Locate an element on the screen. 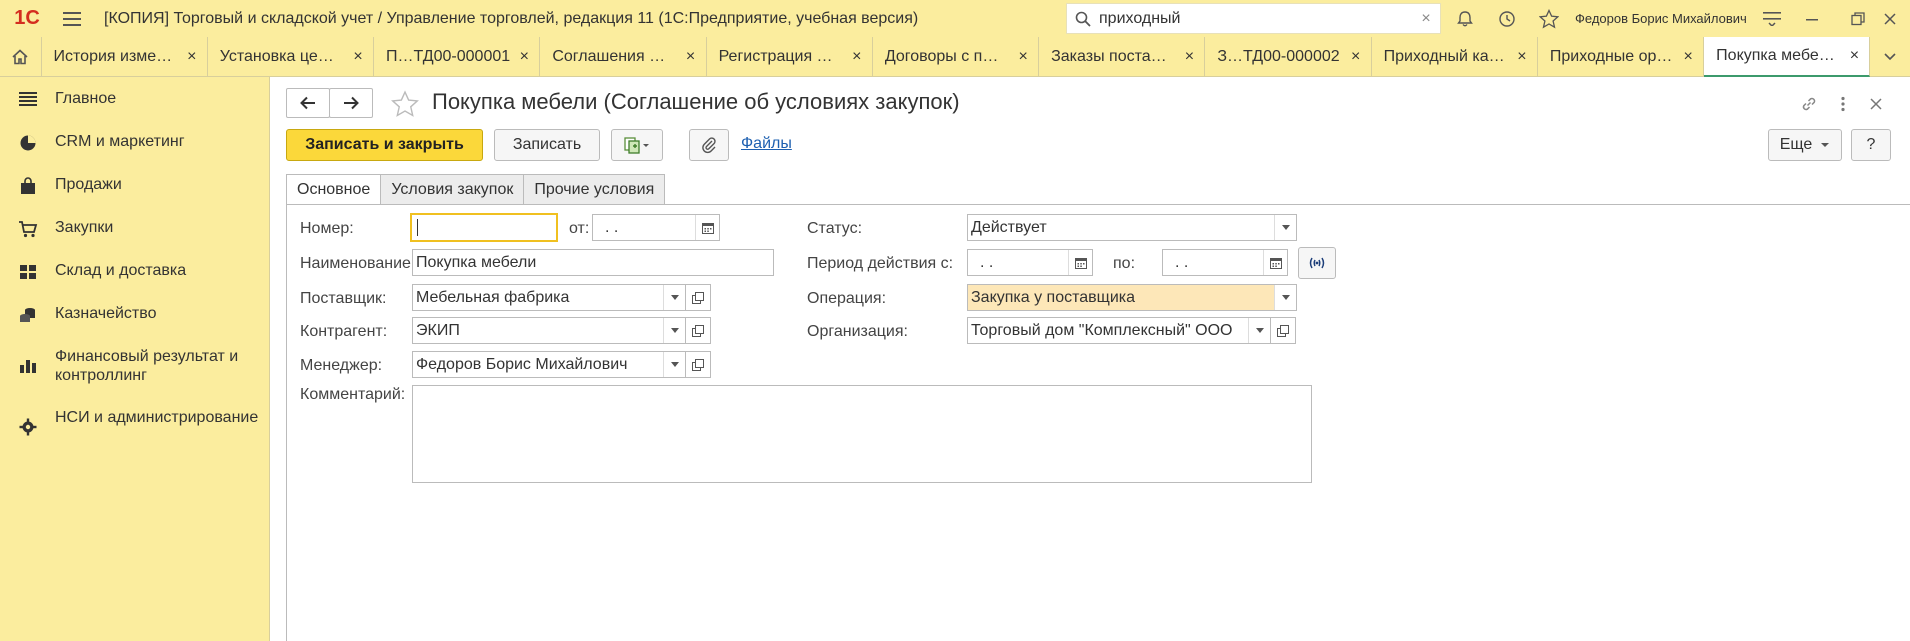 Image resolution: width=1910 pixels, height=641 pixels. organization-open-button is located at coordinates (1283, 330).